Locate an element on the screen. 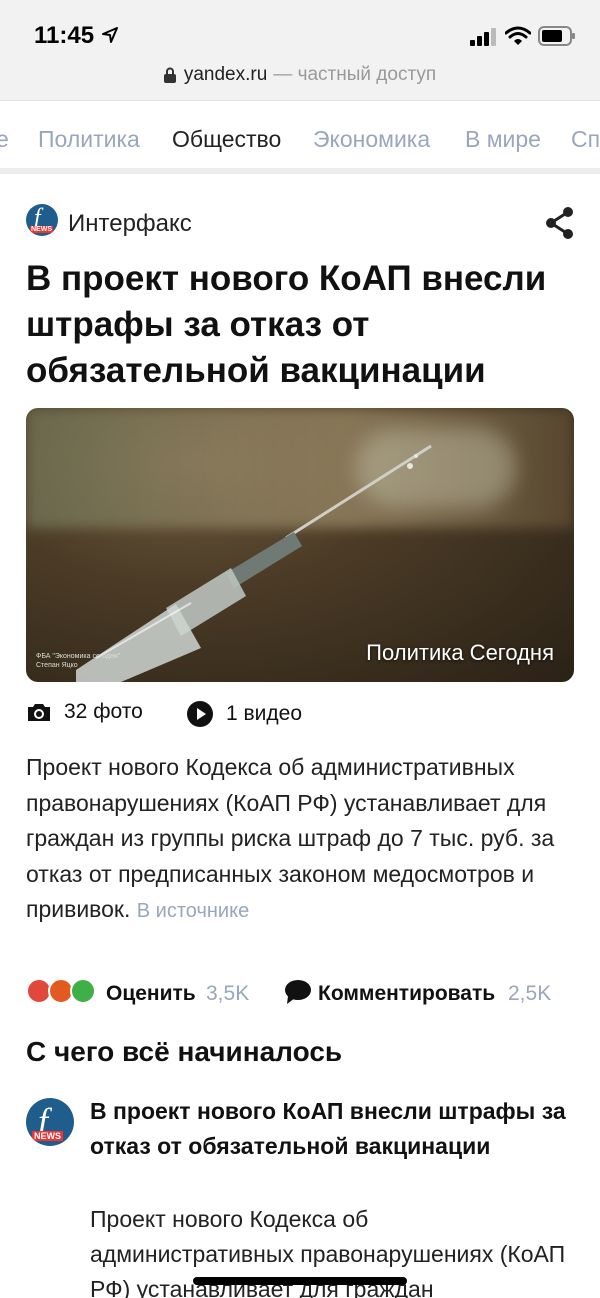 The width and height of the screenshot is (600, 1298). like-reaction-icon is located at coordinates (83, 991).